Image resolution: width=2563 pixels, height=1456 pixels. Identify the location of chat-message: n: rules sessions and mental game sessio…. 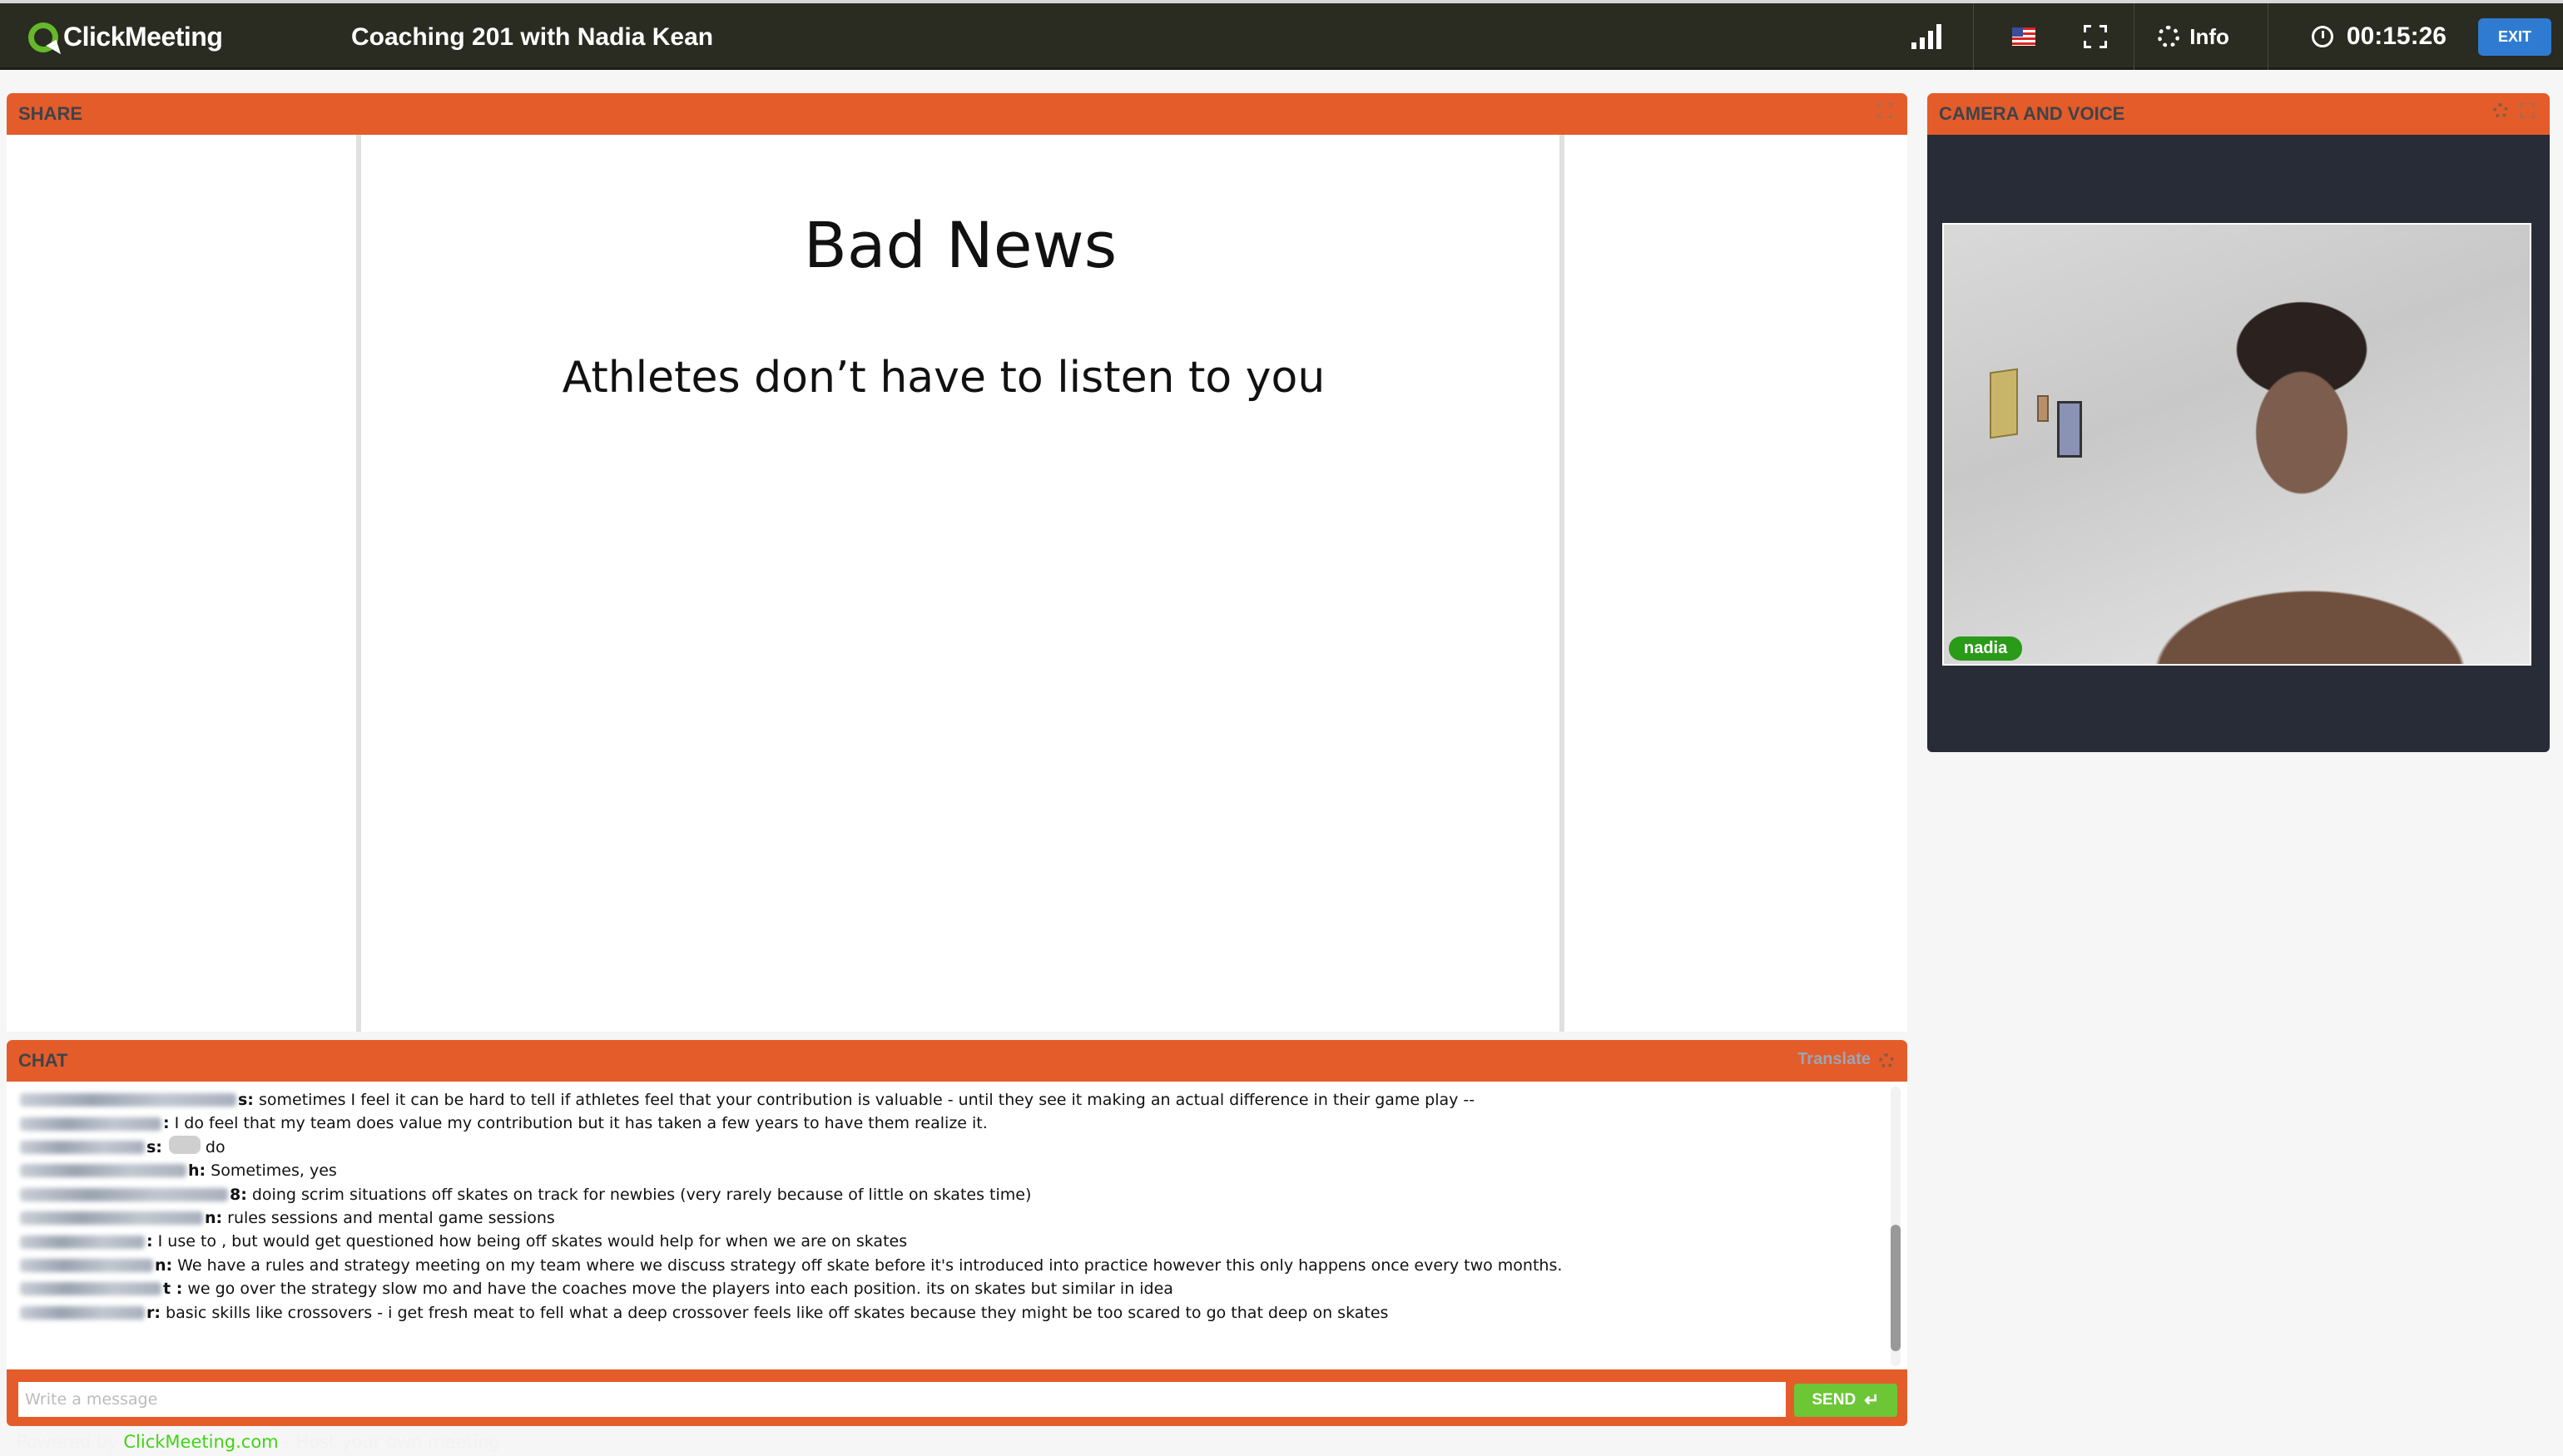
(947, 1218).